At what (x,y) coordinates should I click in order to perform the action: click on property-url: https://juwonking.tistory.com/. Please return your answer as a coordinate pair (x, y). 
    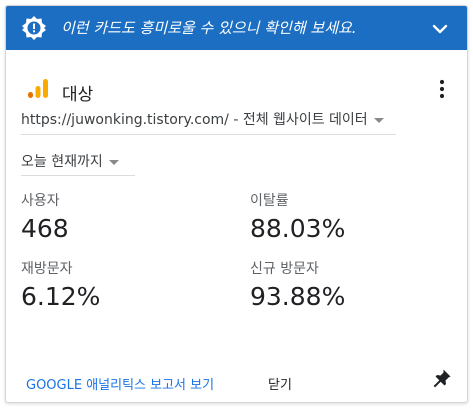
    Looking at the image, I should click on (125, 120).